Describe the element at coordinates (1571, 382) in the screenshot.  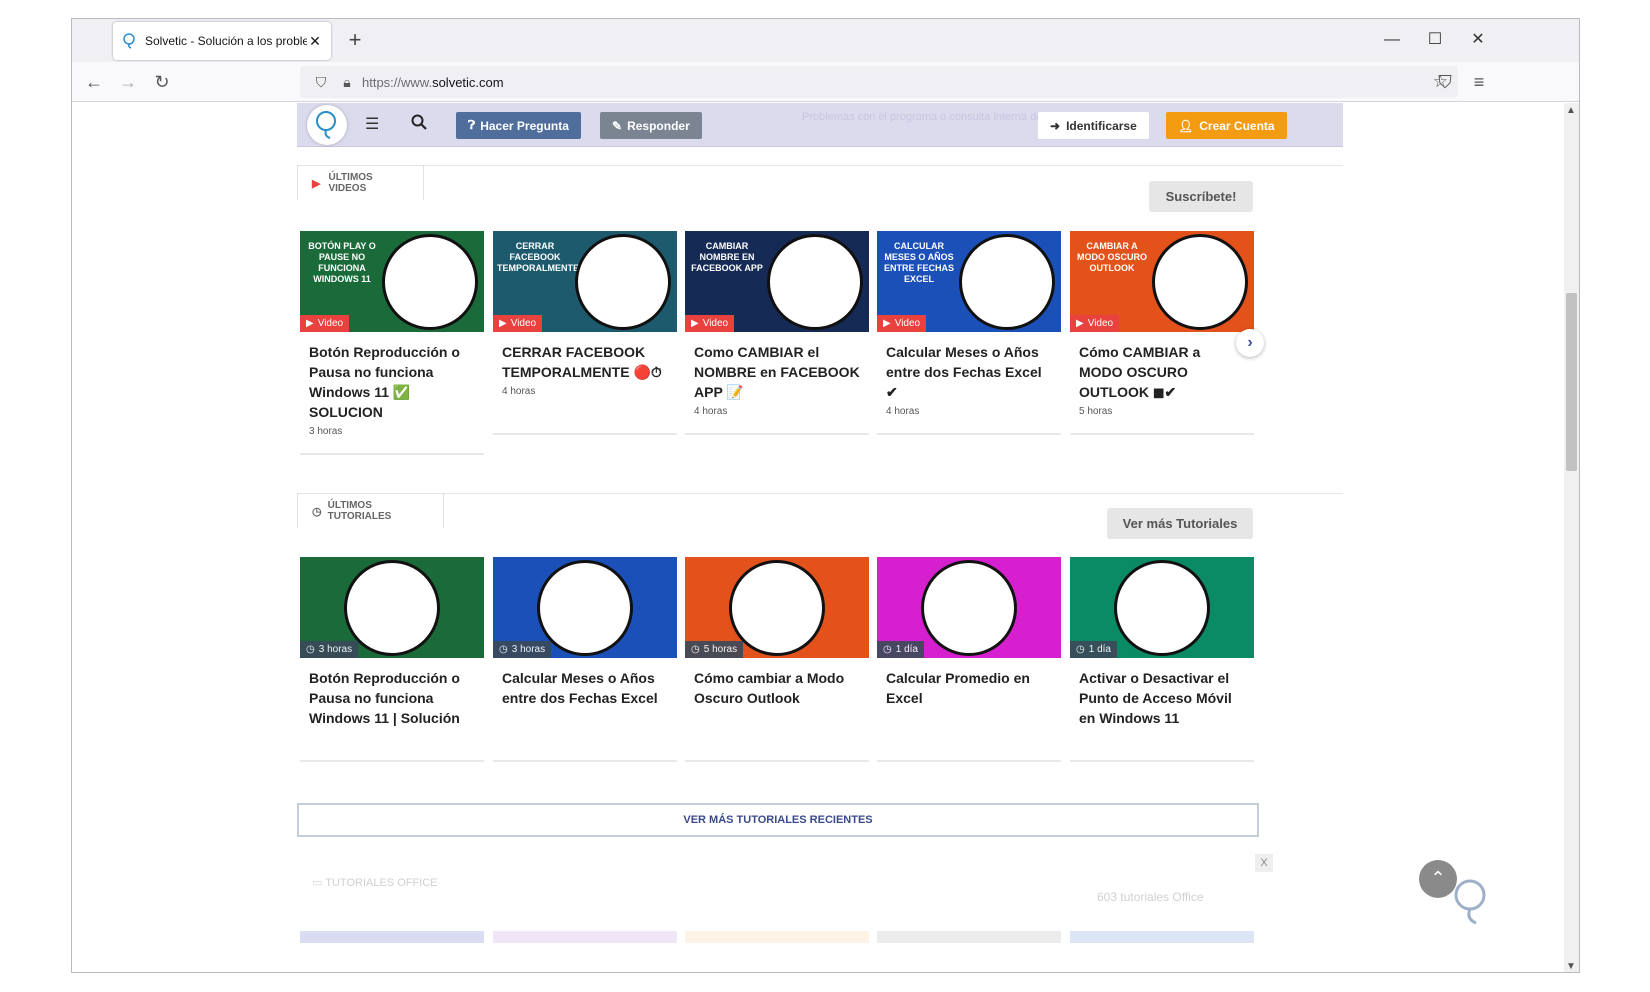
I see `scrollbar-thumb` at that location.